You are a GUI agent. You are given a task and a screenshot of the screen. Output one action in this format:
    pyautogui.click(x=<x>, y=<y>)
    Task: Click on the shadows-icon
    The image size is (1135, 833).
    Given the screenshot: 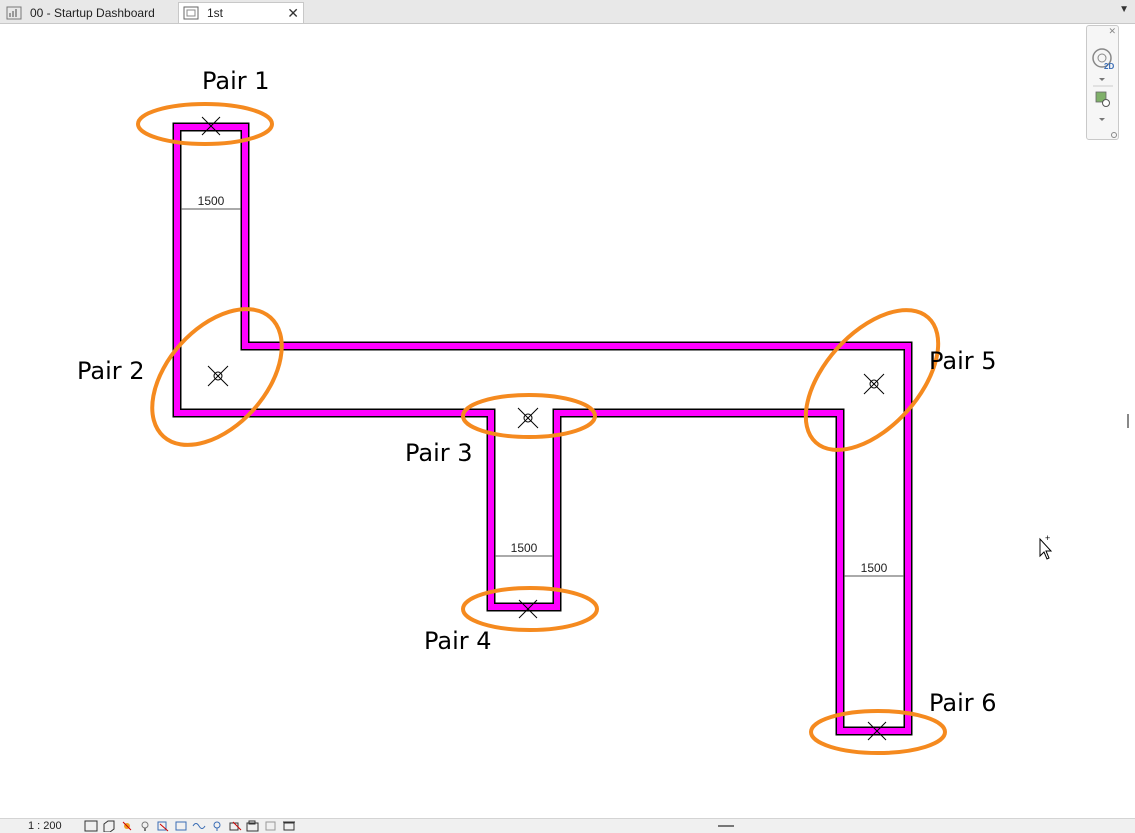 What is the action you would take?
    pyautogui.click(x=145, y=826)
    